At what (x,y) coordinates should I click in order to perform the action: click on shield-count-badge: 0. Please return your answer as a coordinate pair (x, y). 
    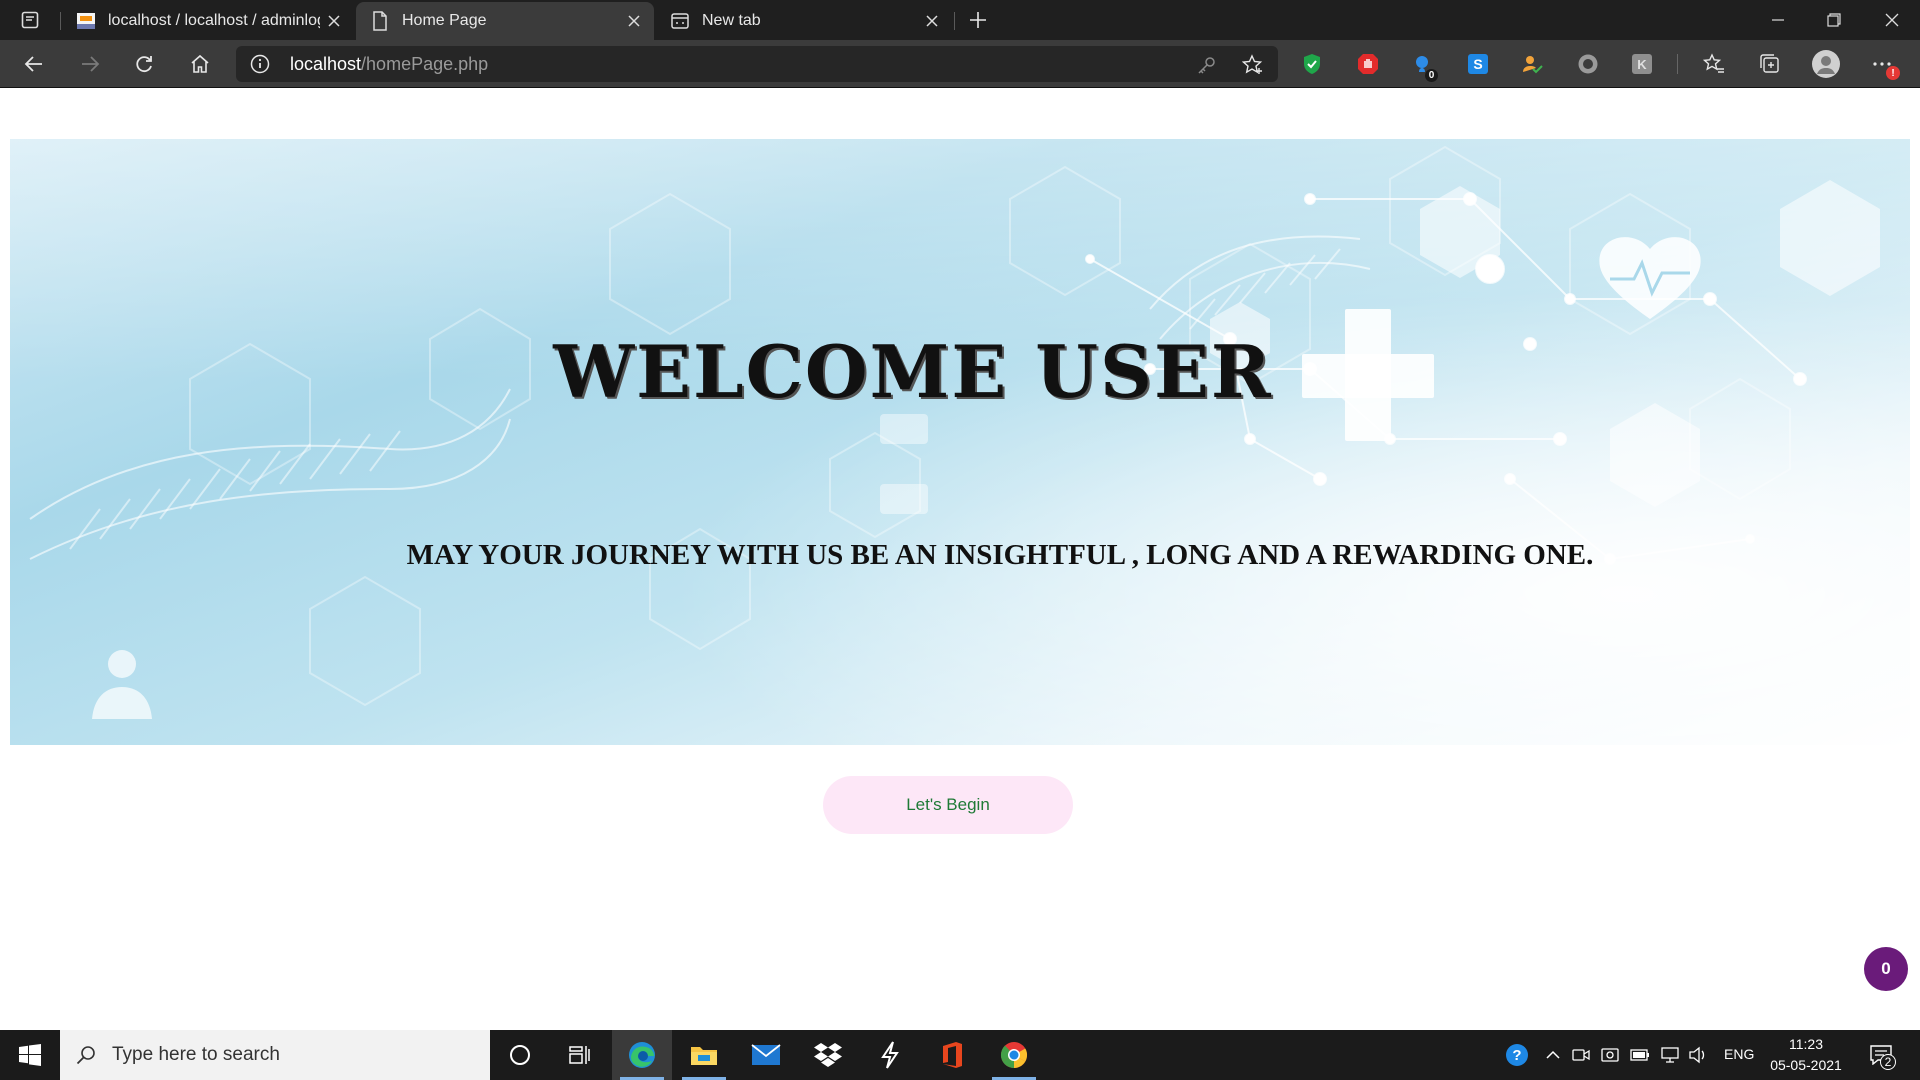
    Looking at the image, I should click on (1431, 75).